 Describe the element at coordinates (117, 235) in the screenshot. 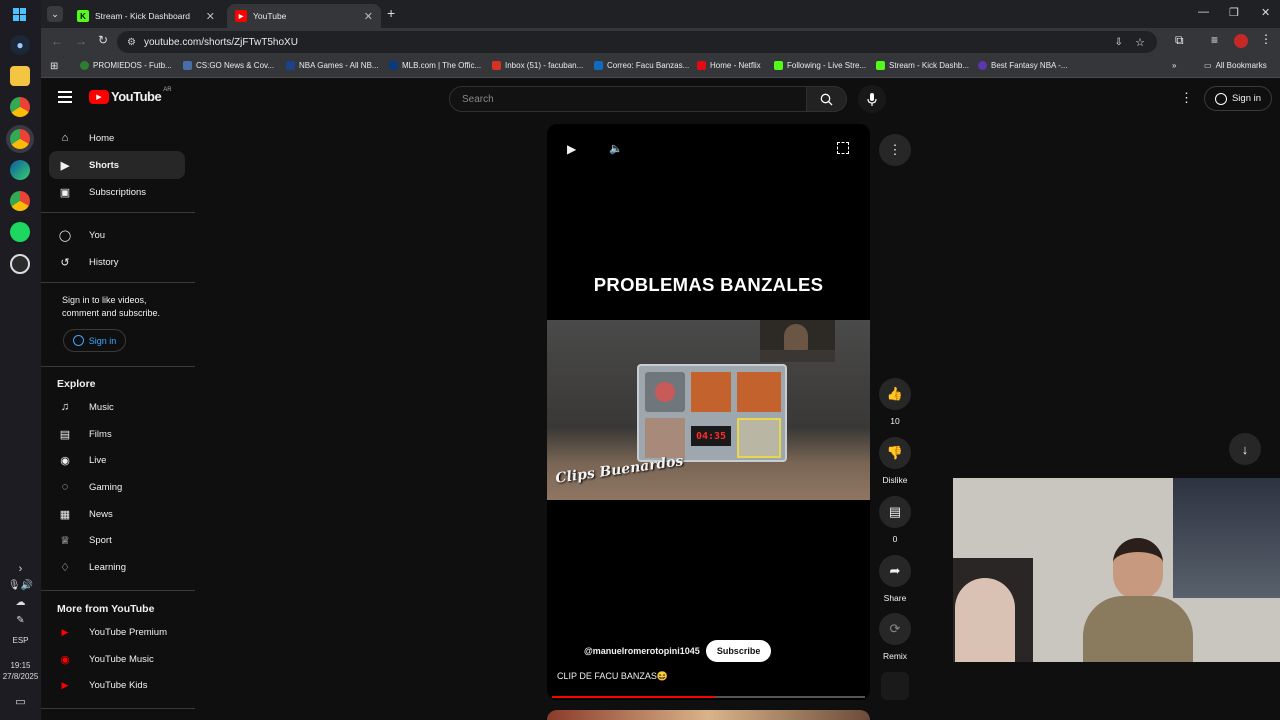

I see `sidebar-item-you: ◯ You` at that location.